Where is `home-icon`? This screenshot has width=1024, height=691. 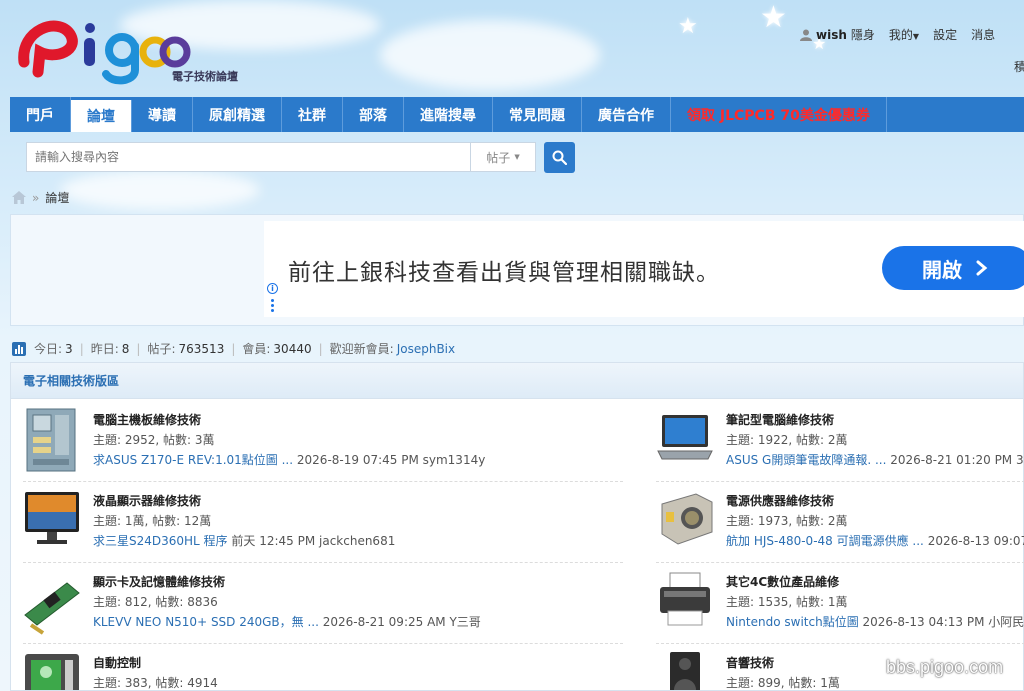 home-icon is located at coordinates (19, 197).